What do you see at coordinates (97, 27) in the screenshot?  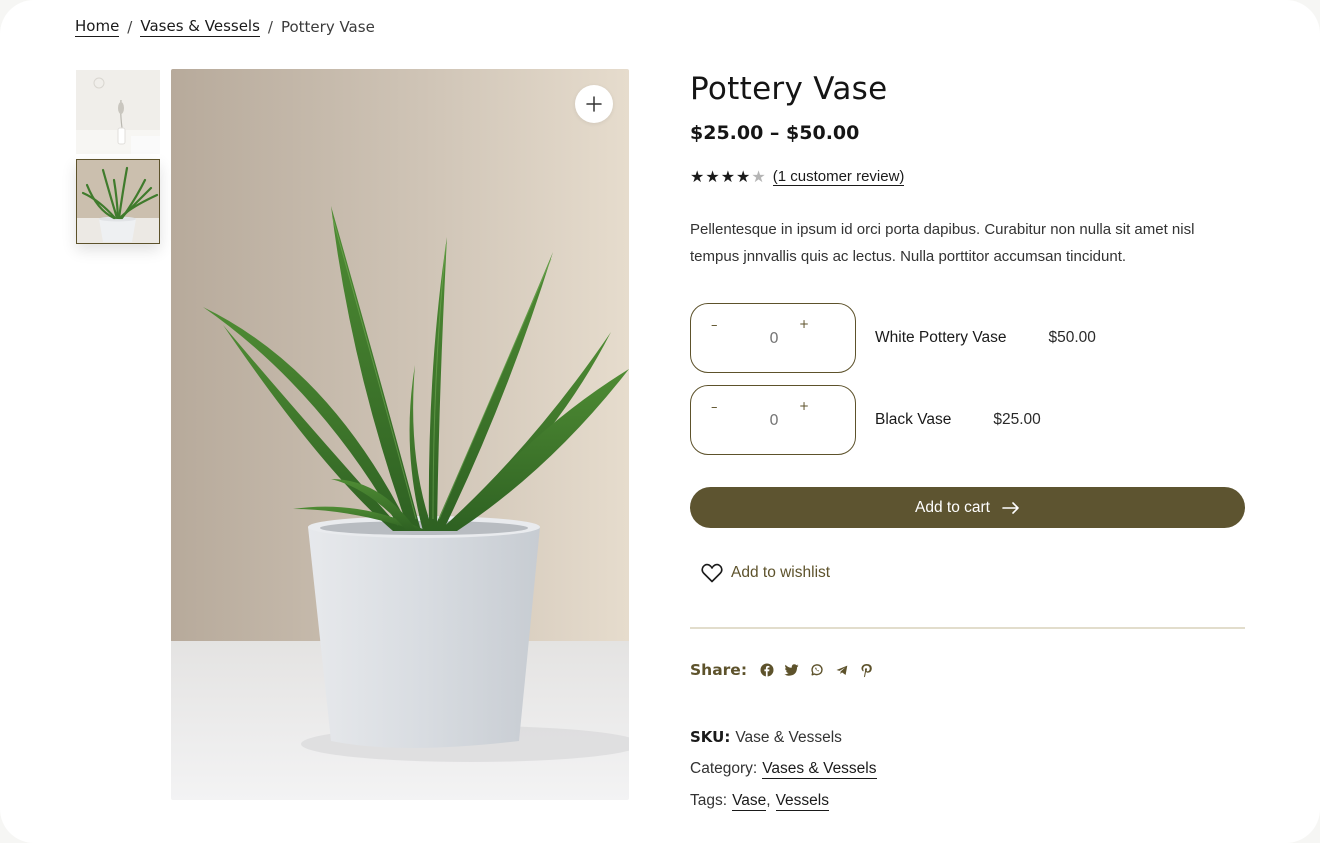 I see `breadcrumb-home-link: Home` at bounding box center [97, 27].